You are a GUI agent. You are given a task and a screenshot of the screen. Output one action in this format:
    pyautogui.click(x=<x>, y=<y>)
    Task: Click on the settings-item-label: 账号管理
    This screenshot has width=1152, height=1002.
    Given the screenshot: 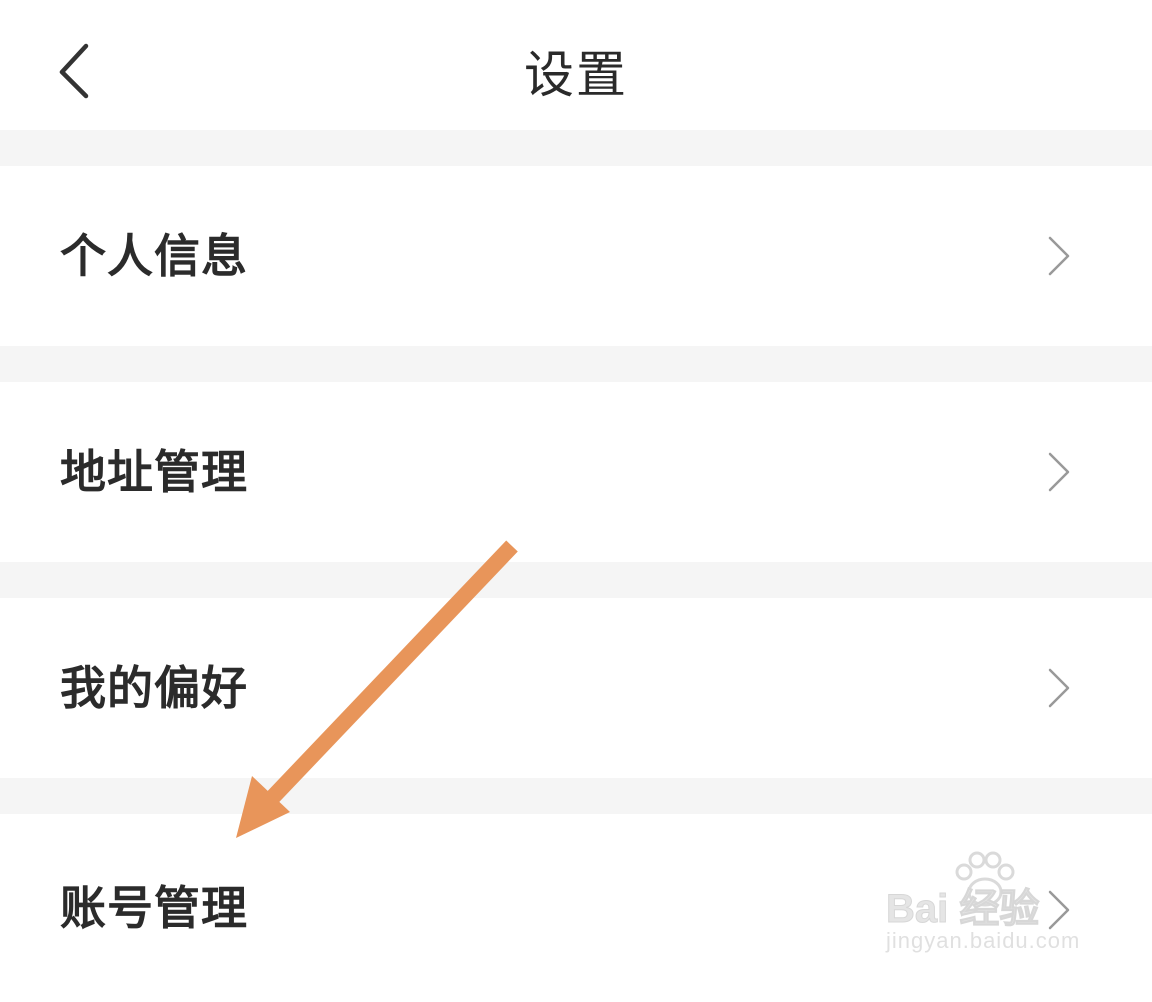 What is the action you would take?
    pyautogui.click(x=154, y=908)
    